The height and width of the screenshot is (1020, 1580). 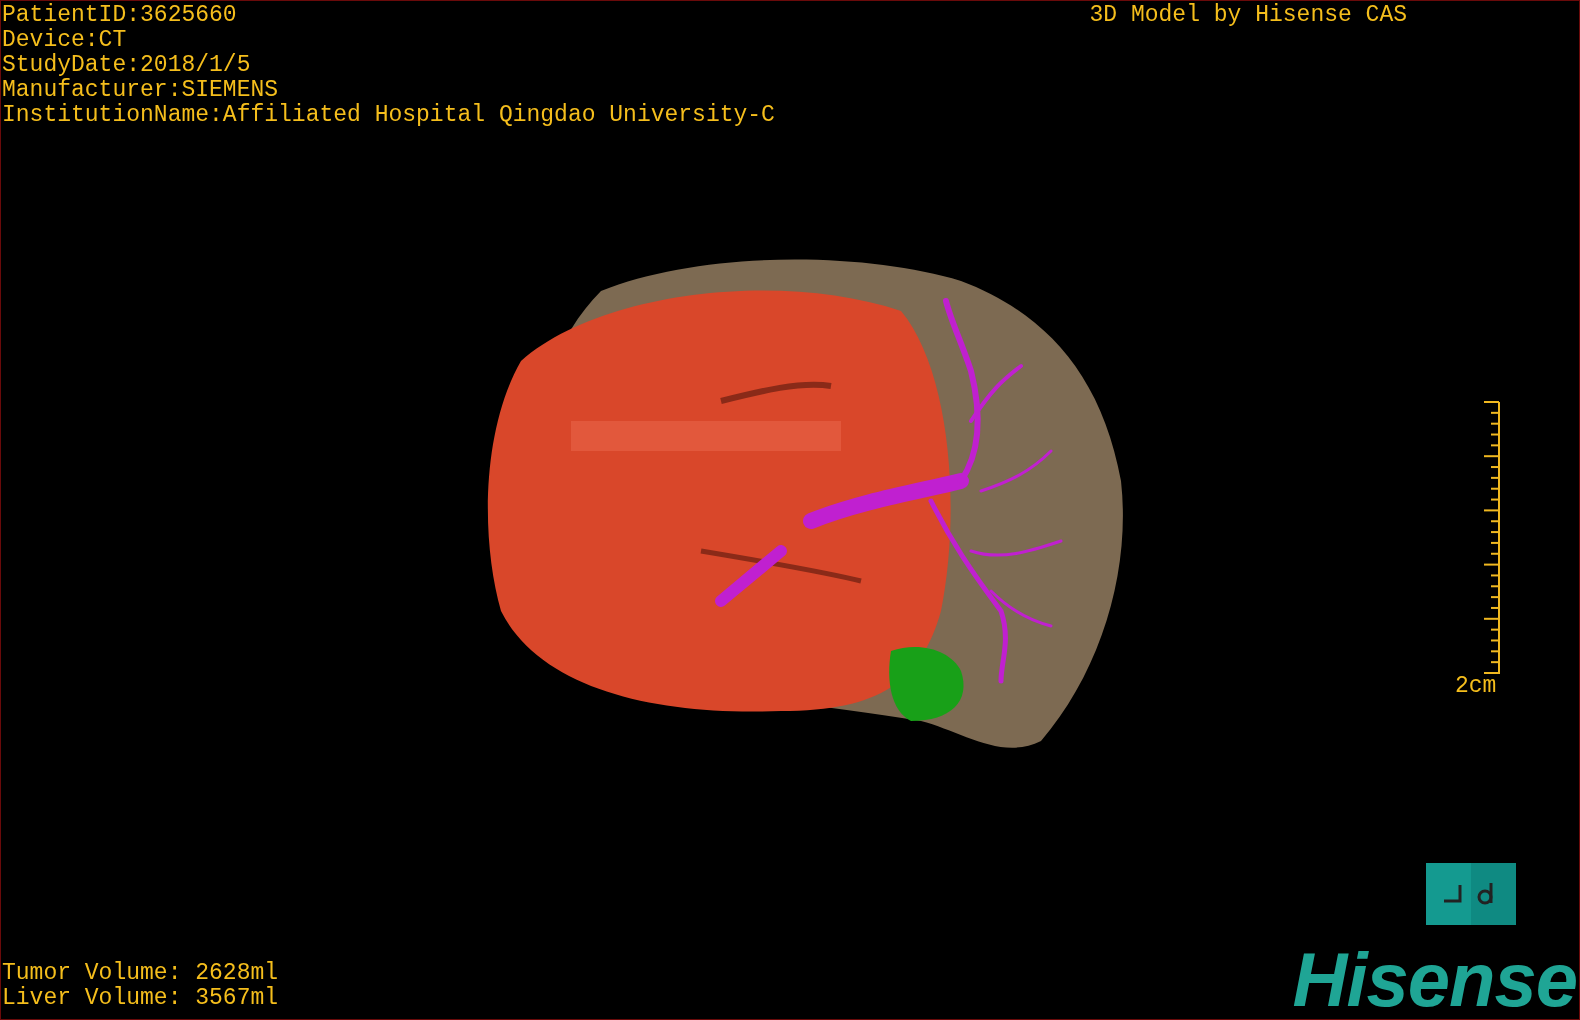 I want to click on patient-info-line: Manufacturer:SIEMENS, so click(x=140, y=90).